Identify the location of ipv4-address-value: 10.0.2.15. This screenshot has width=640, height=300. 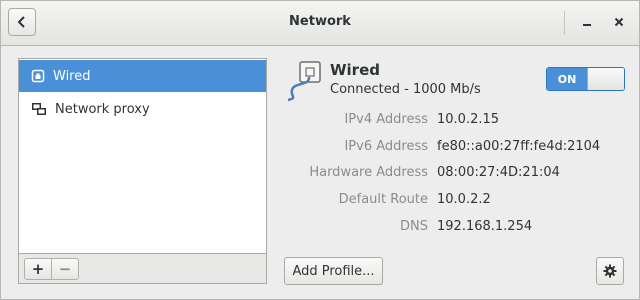
(468, 119).